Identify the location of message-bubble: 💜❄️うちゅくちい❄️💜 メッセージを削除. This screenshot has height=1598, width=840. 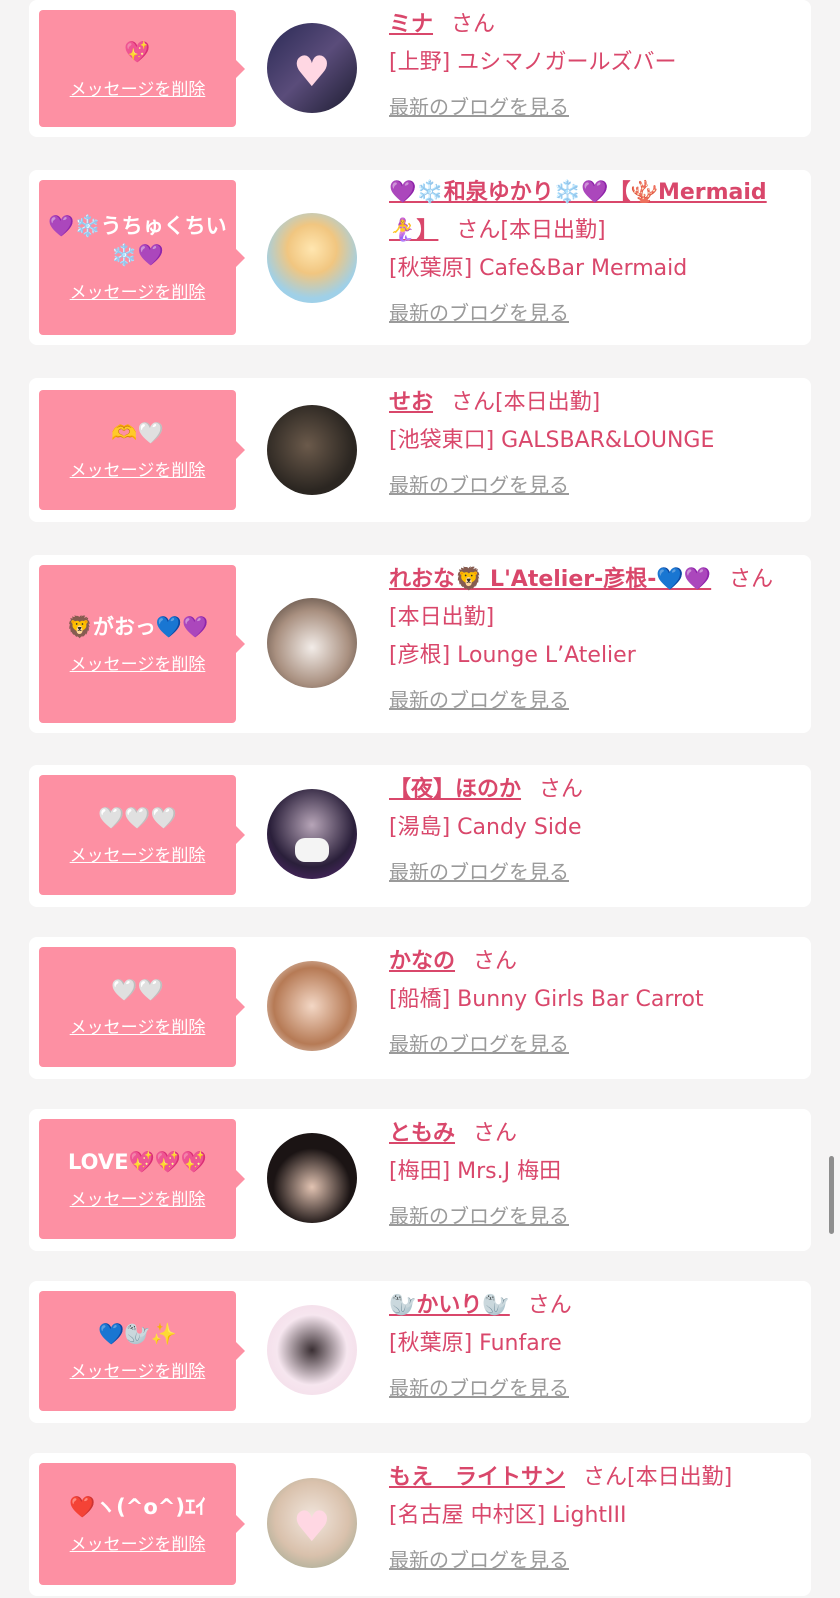
(142, 257).